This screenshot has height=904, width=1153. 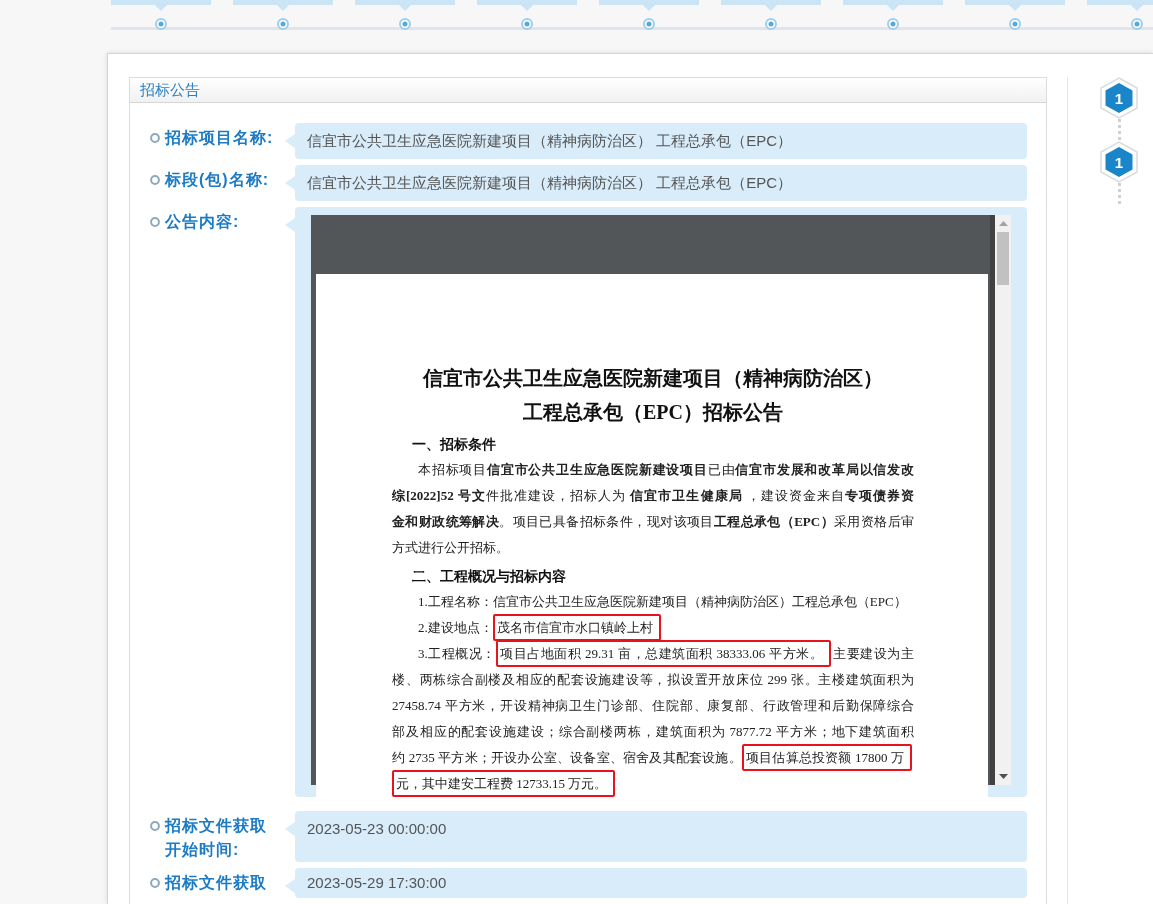 I want to click on field-label: 招标项目名称:, so click(x=220, y=138).